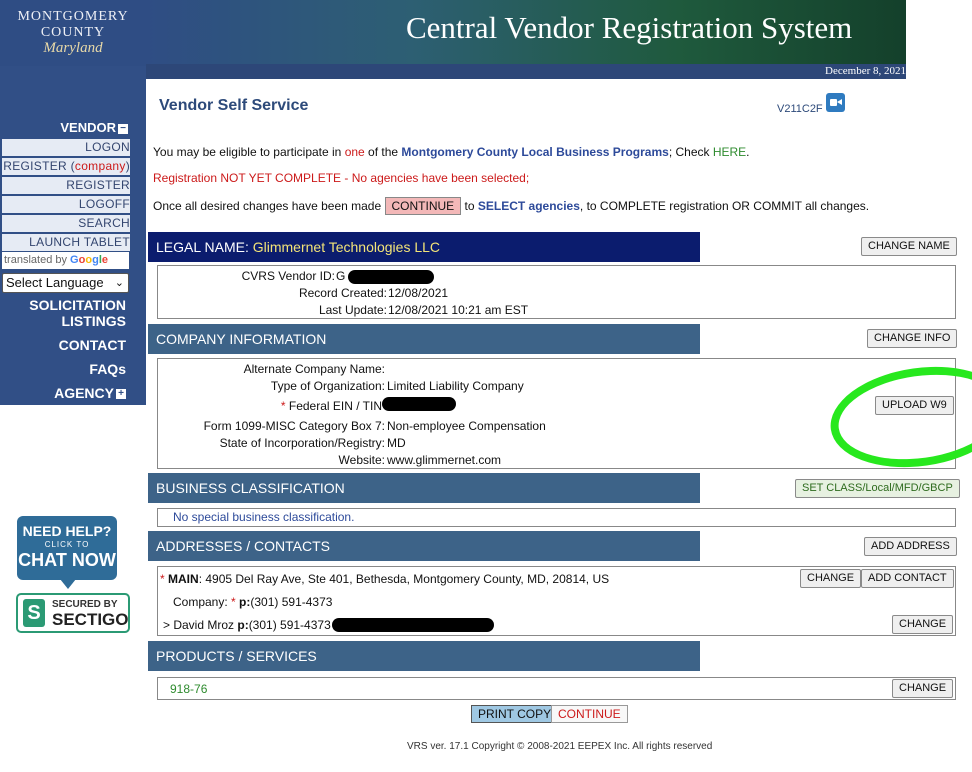  Describe the element at coordinates (183, 579) in the screenshot. I see `main-address-label: MAIN` at that location.